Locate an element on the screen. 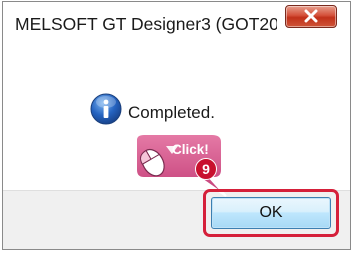 The image size is (355, 253). close-button is located at coordinates (311, 16).